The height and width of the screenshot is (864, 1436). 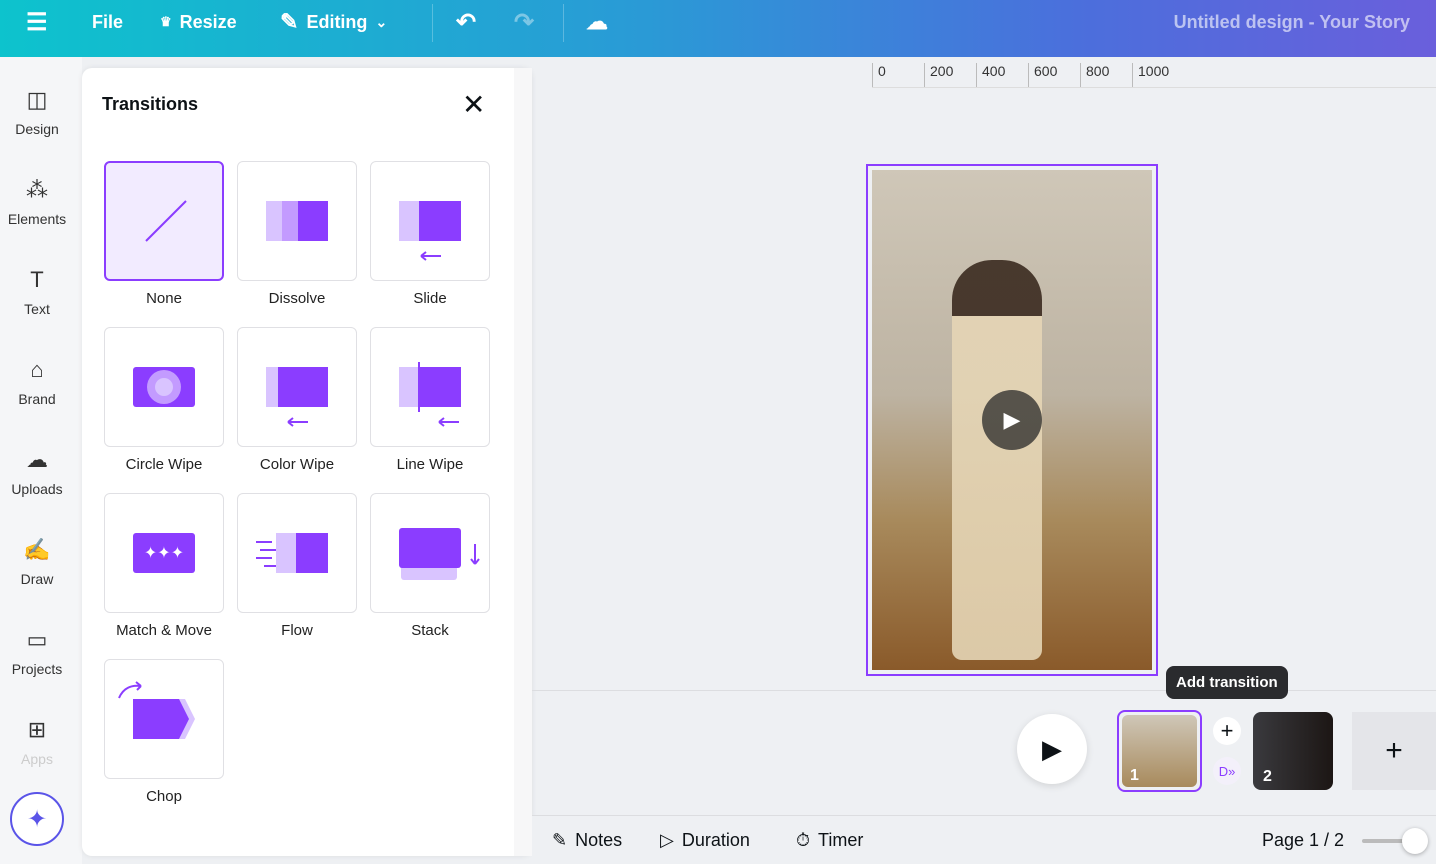 I want to click on sidebar-item-projects: ▭ Projects, so click(x=37, y=652).